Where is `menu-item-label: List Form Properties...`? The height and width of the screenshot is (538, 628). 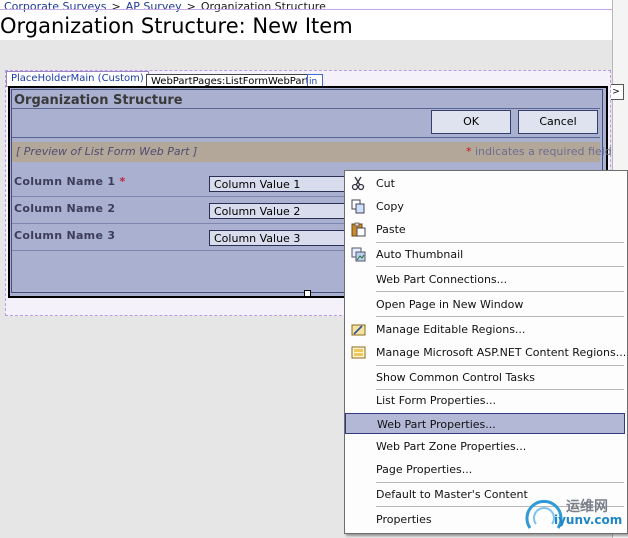
menu-item-label: List Form Properties... is located at coordinates (436, 400).